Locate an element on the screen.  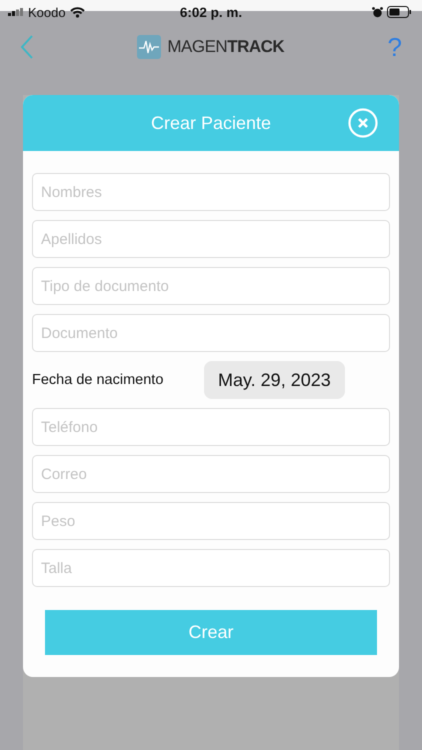
modal-title: Crear Paciente is located at coordinates (211, 123).